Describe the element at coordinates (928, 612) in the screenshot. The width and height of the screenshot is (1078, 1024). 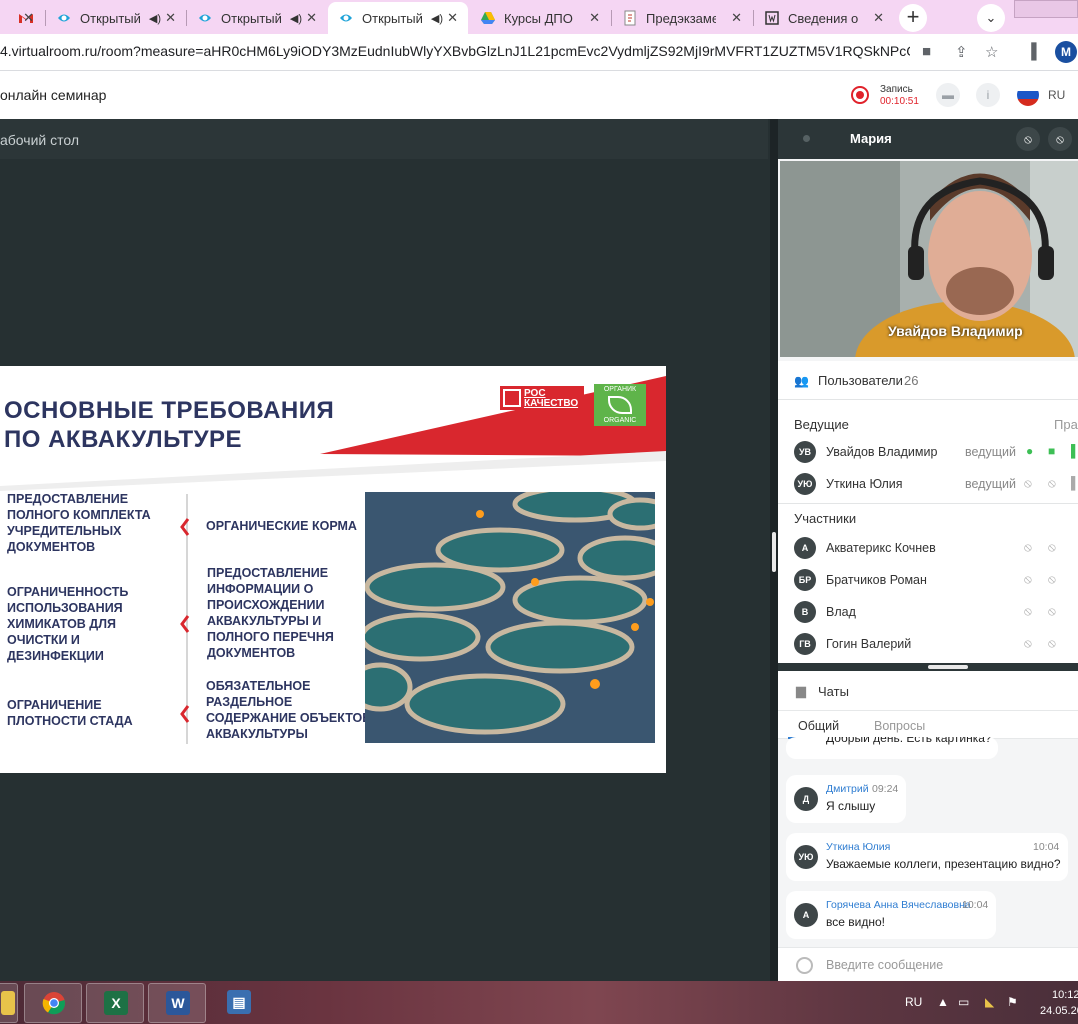
I see `user-row: В Влад ⦸ ⦸` at that location.